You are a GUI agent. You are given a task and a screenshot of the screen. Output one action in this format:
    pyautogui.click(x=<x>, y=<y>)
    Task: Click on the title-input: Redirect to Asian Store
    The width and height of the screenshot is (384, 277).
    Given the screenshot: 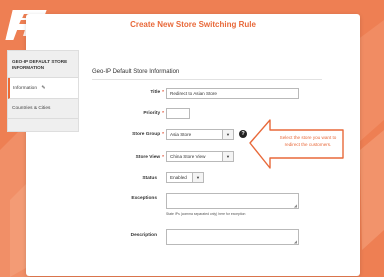 What is the action you would take?
    pyautogui.click(x=232, y=93)
    